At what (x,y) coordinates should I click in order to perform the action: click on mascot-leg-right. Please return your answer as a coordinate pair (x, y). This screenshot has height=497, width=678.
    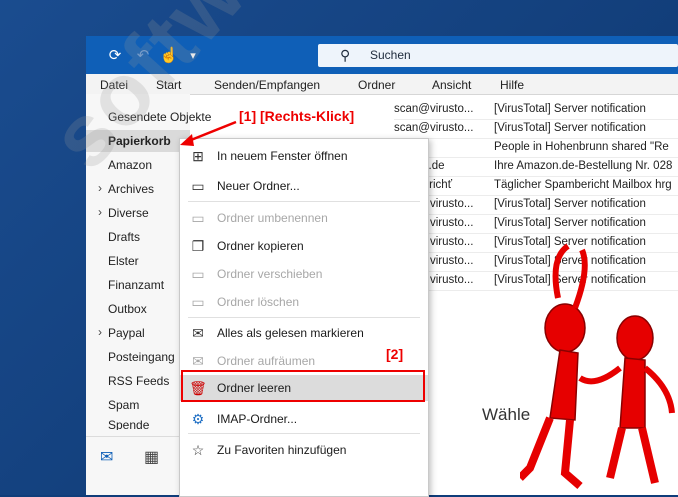
    Looking at the image, I should click on (616, 453).